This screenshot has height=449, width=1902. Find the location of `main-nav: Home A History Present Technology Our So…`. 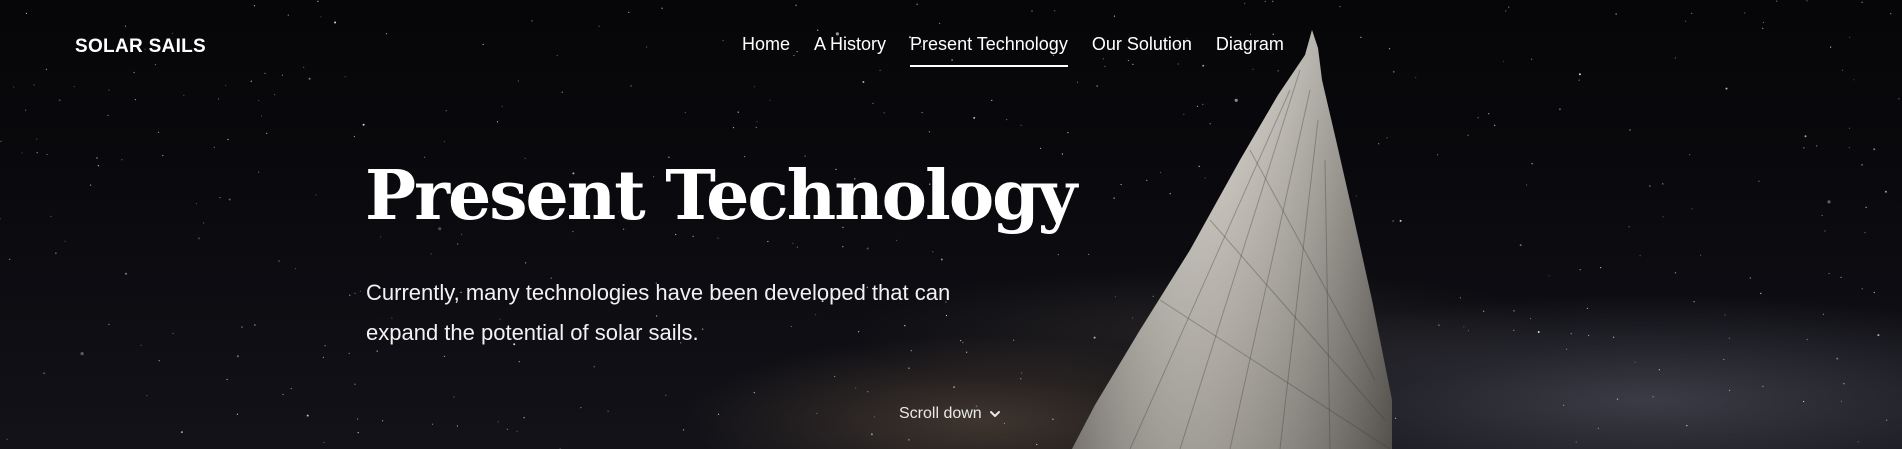

main-nav: Home A History Present Technology Our So… is located at coordinates (1013, 50).